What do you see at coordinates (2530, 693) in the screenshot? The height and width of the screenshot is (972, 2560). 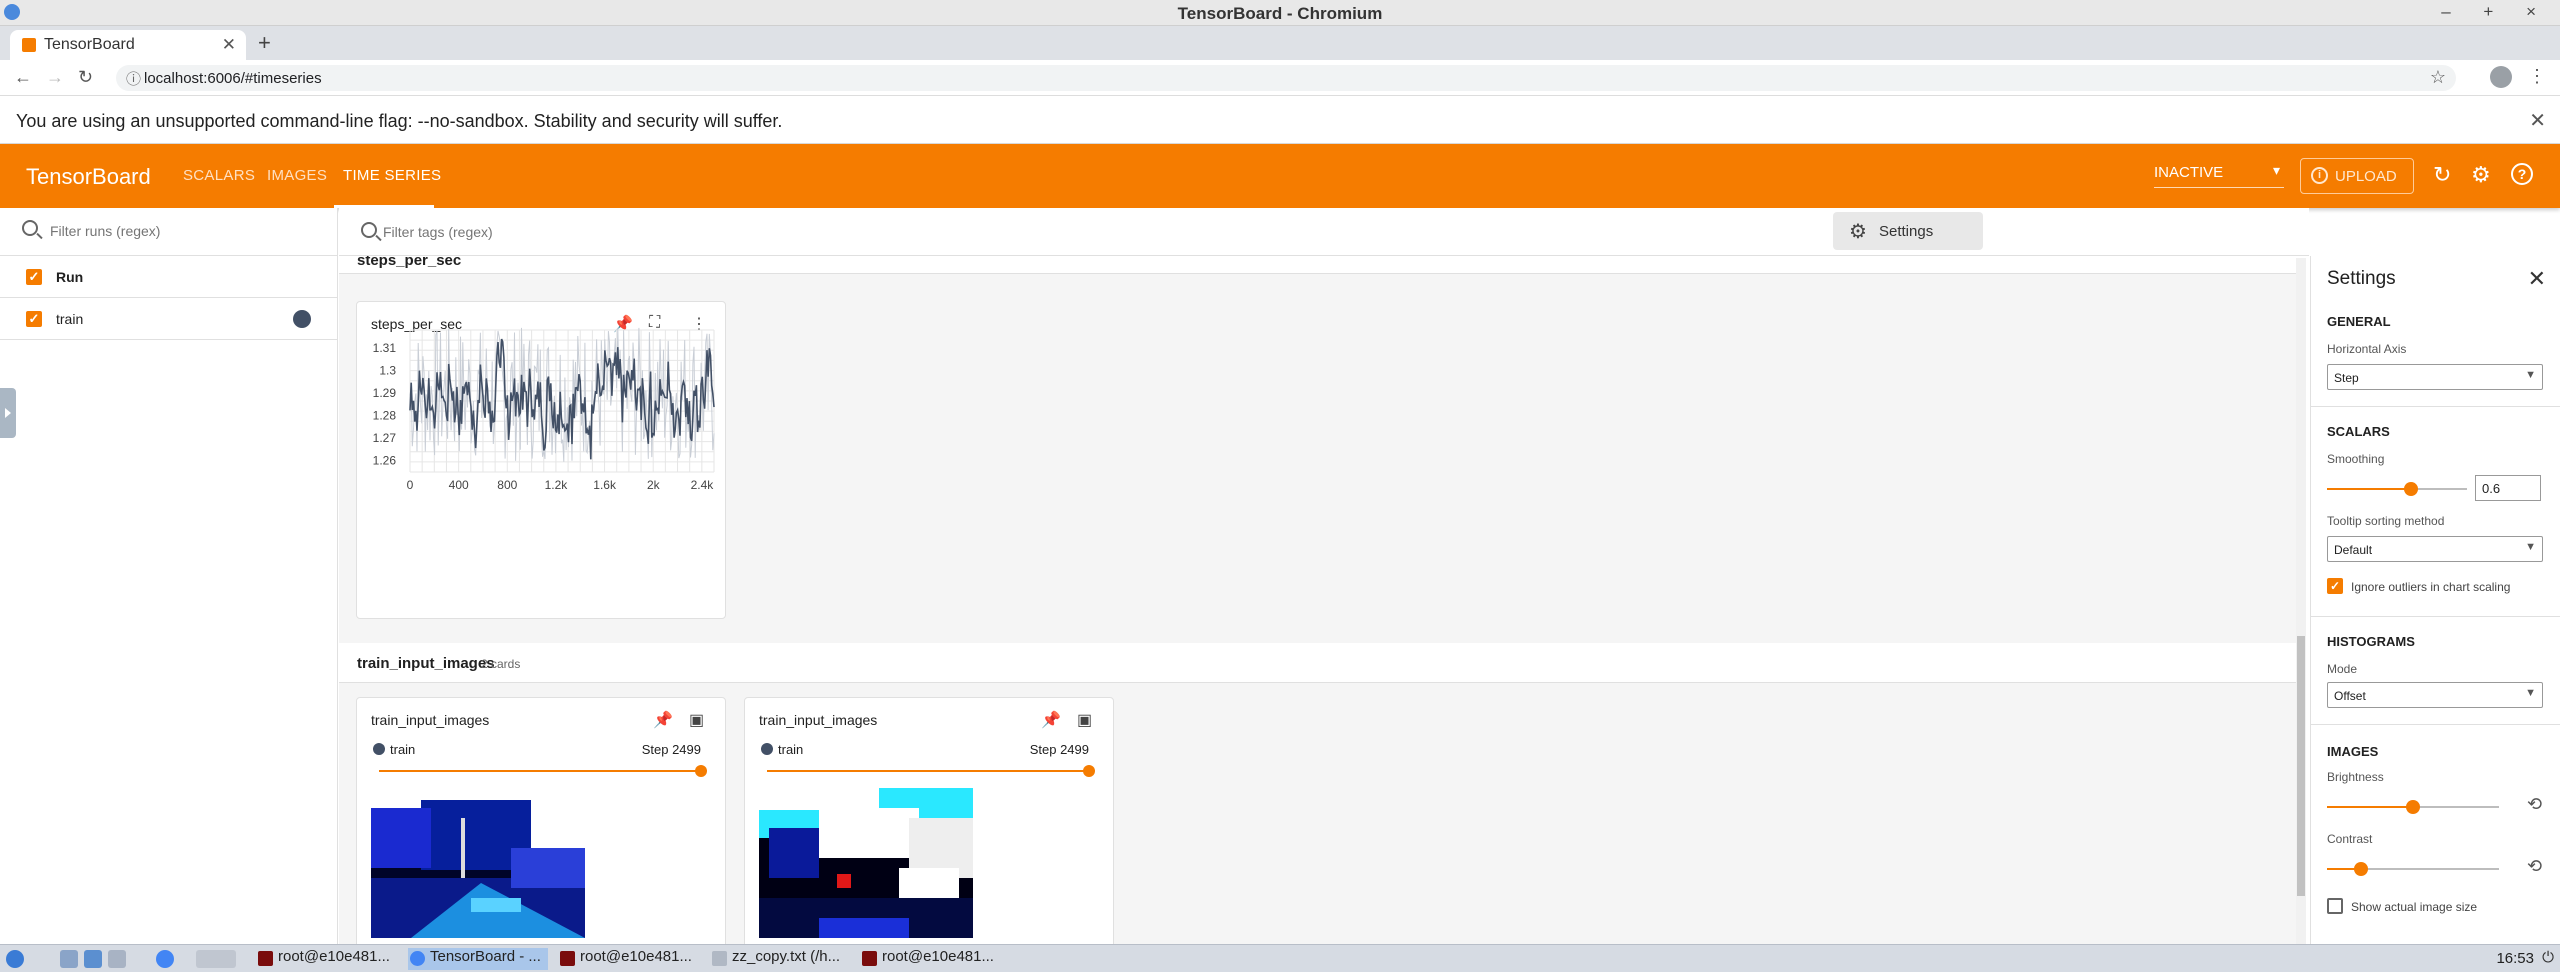 I see `chevron-down-icon: ▼` at bounding box center [2530, 693].